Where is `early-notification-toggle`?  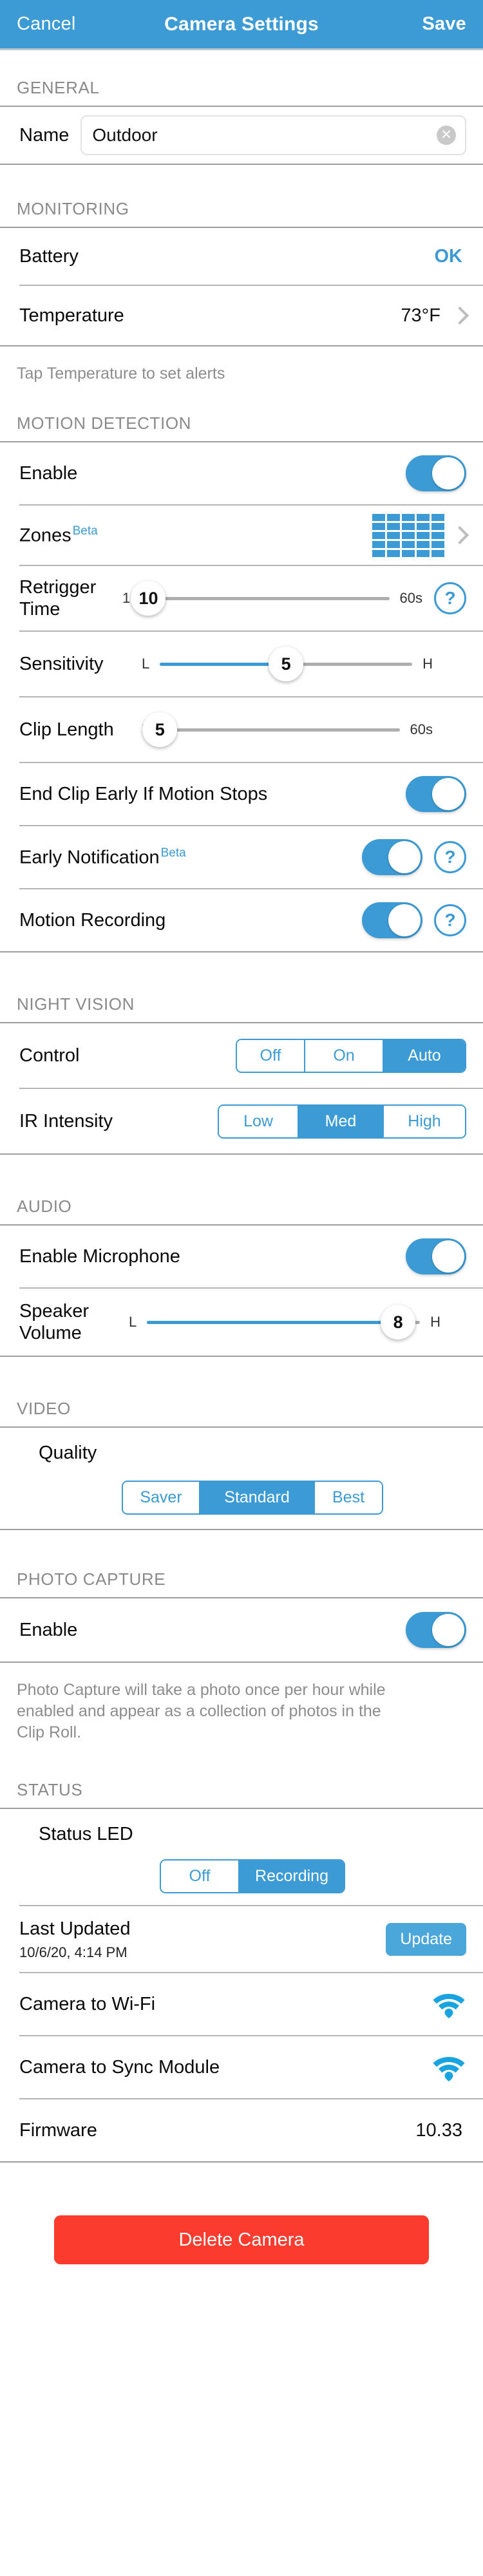 early-notification-toggle is located at coordinates (392, 857).